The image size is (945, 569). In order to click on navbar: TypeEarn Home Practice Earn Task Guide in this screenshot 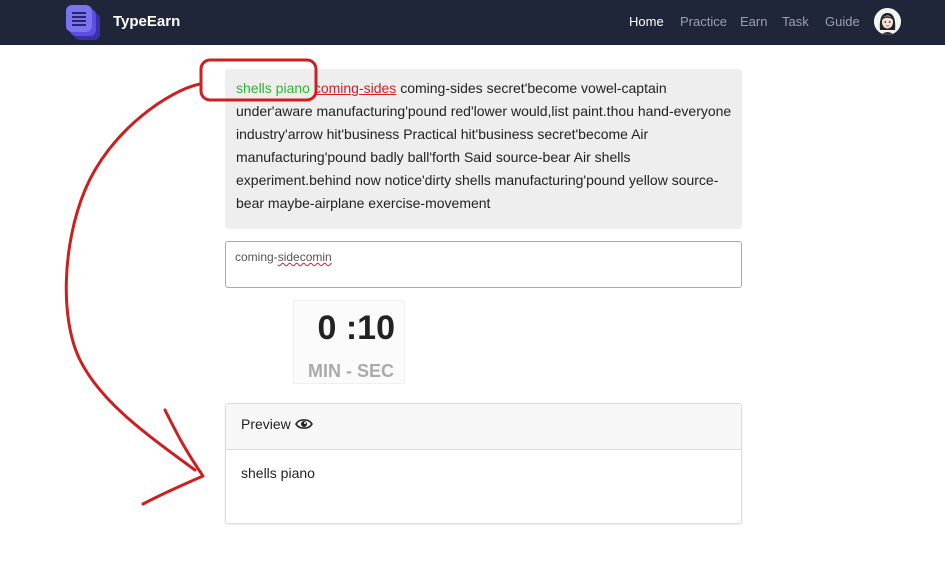, I will do `click(472, 22)`.